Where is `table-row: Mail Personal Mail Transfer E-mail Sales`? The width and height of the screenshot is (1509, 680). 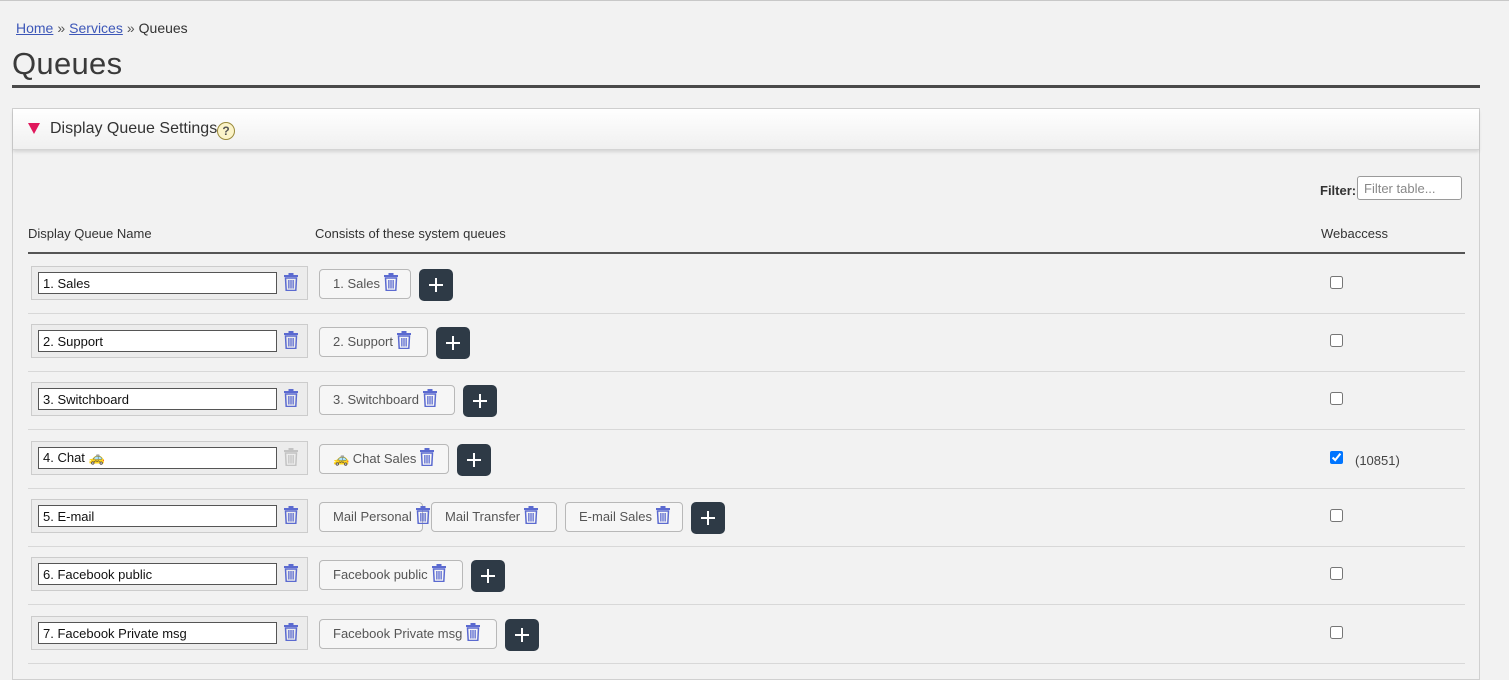
table-row: Mail Personal Mail Transfer E-mail Sales is located at coordinates (746, 517).